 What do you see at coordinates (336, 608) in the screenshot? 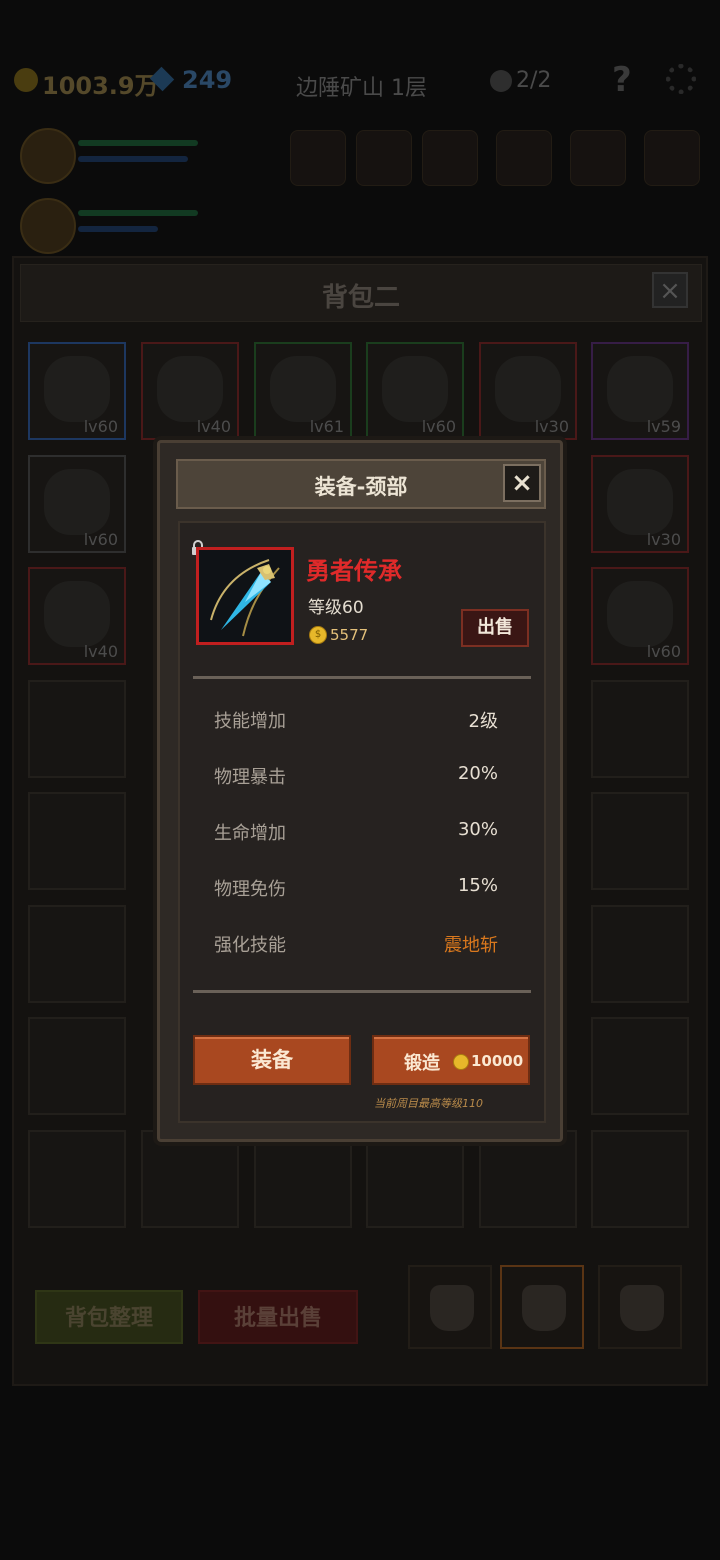
I see `item-level: 等级60` at bounding box center [336, 608].